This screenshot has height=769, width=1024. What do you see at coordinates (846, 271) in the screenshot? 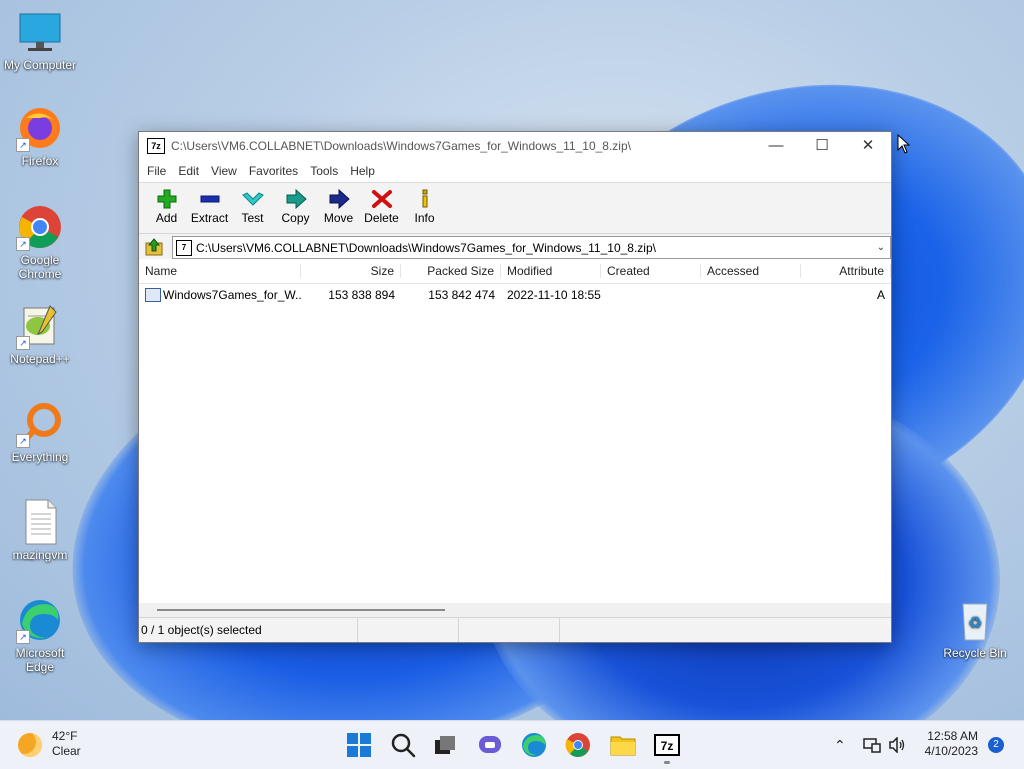
I see `column-attribute: Attribute` at bounding box center [846, 271].